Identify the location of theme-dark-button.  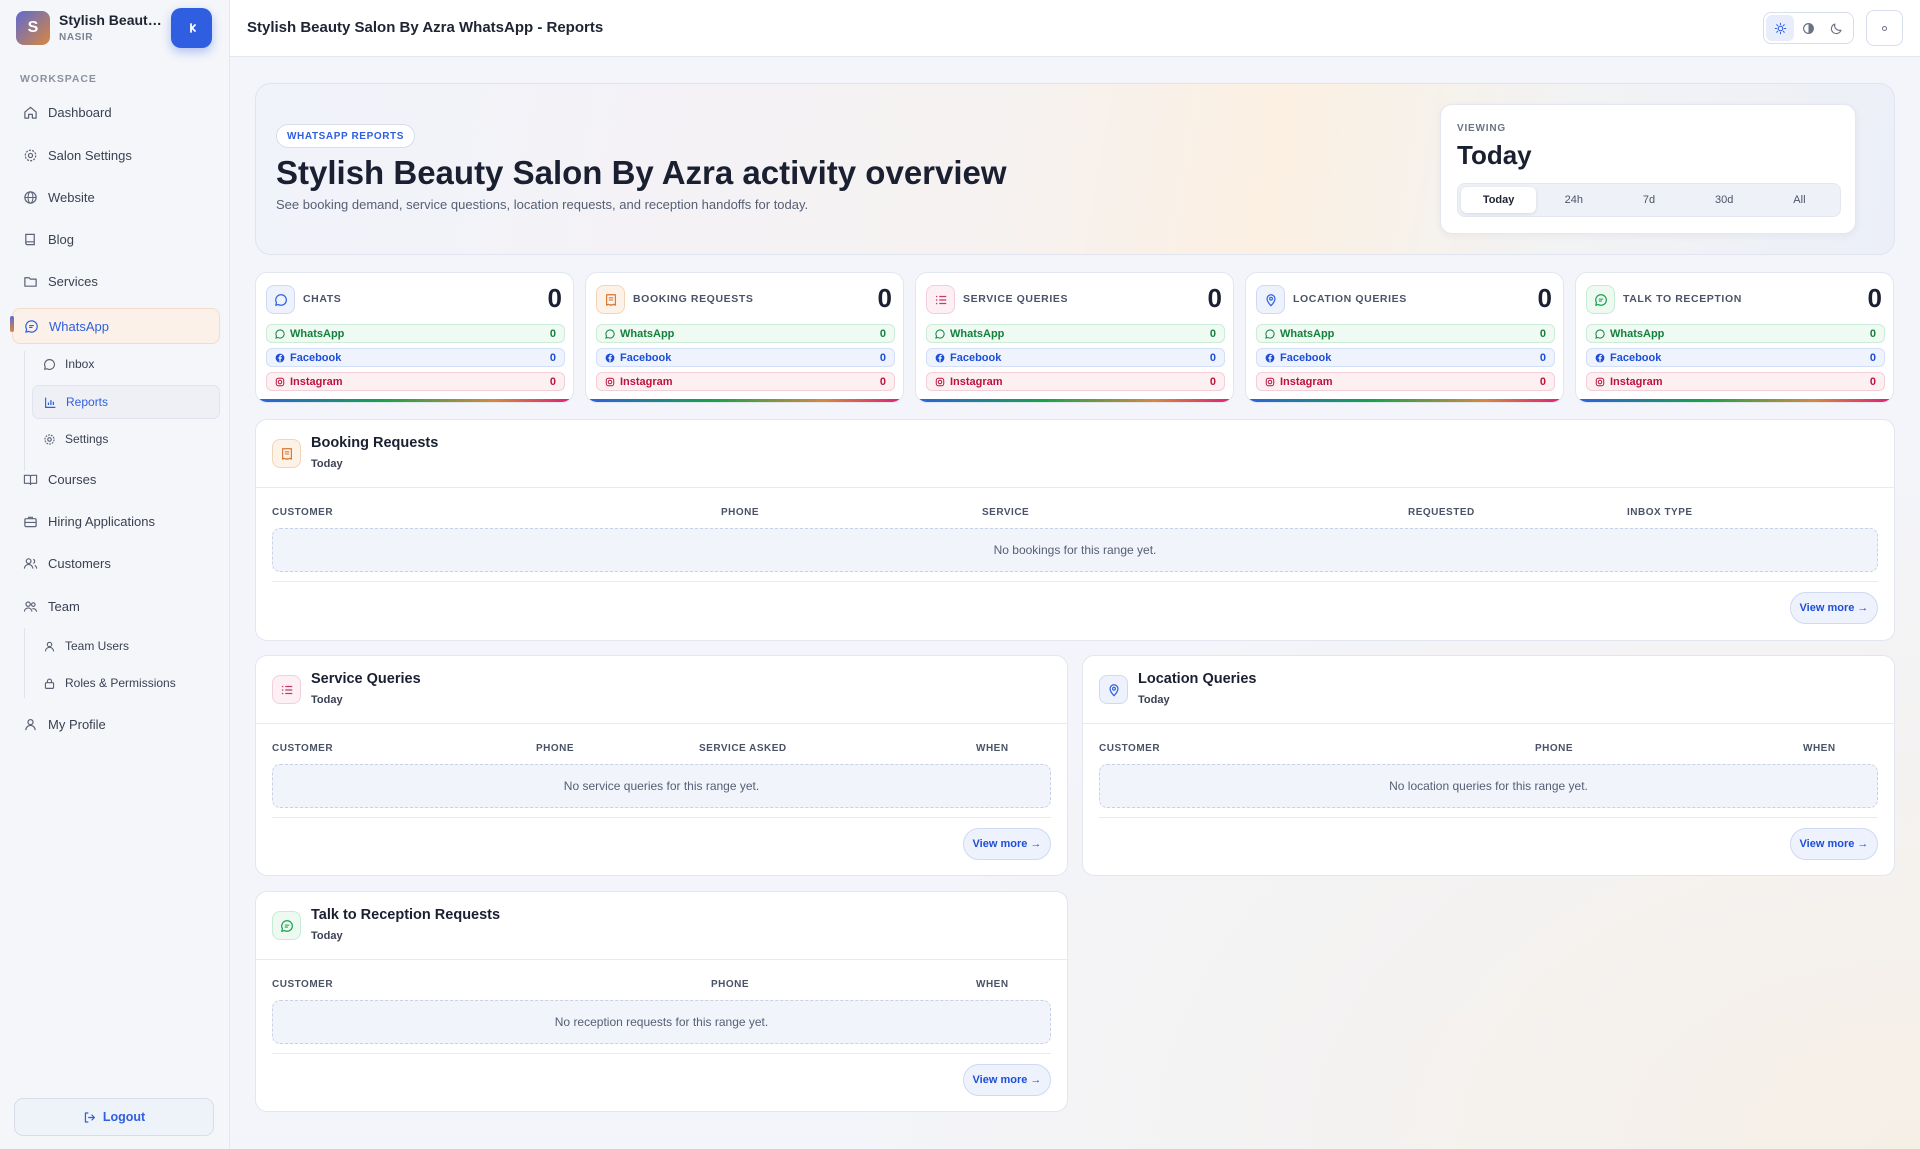
(1836, 28).